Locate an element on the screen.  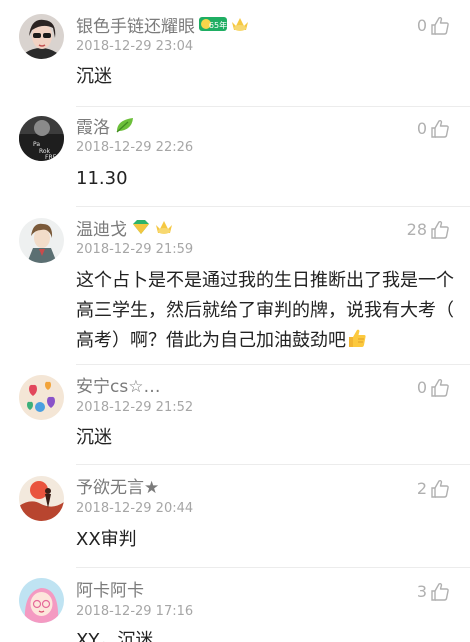
avatar-dark-jacket-icon: Pa Rok FRE is located at coordinates (41, 138).